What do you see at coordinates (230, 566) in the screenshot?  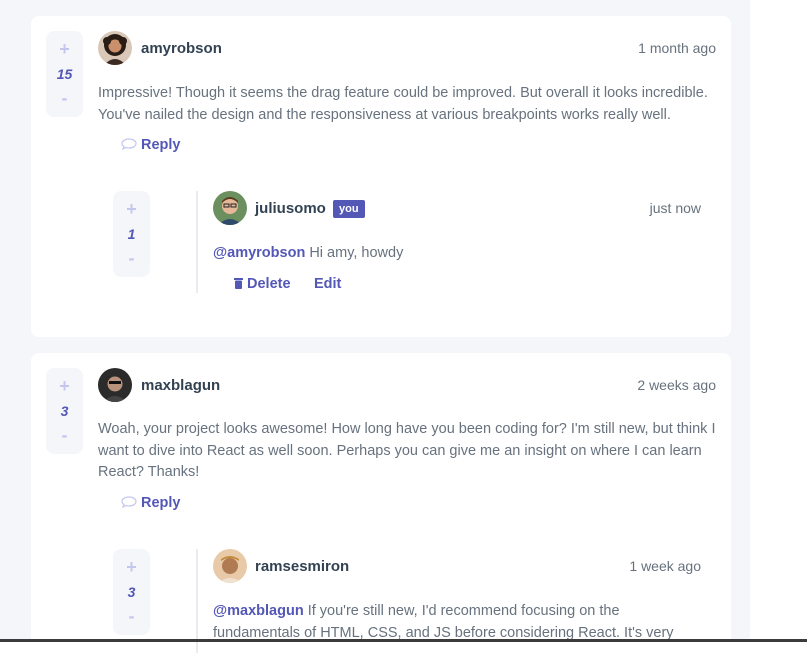 I see `avatar-ramsesmiron-icon` at bounding box center [230, 566].